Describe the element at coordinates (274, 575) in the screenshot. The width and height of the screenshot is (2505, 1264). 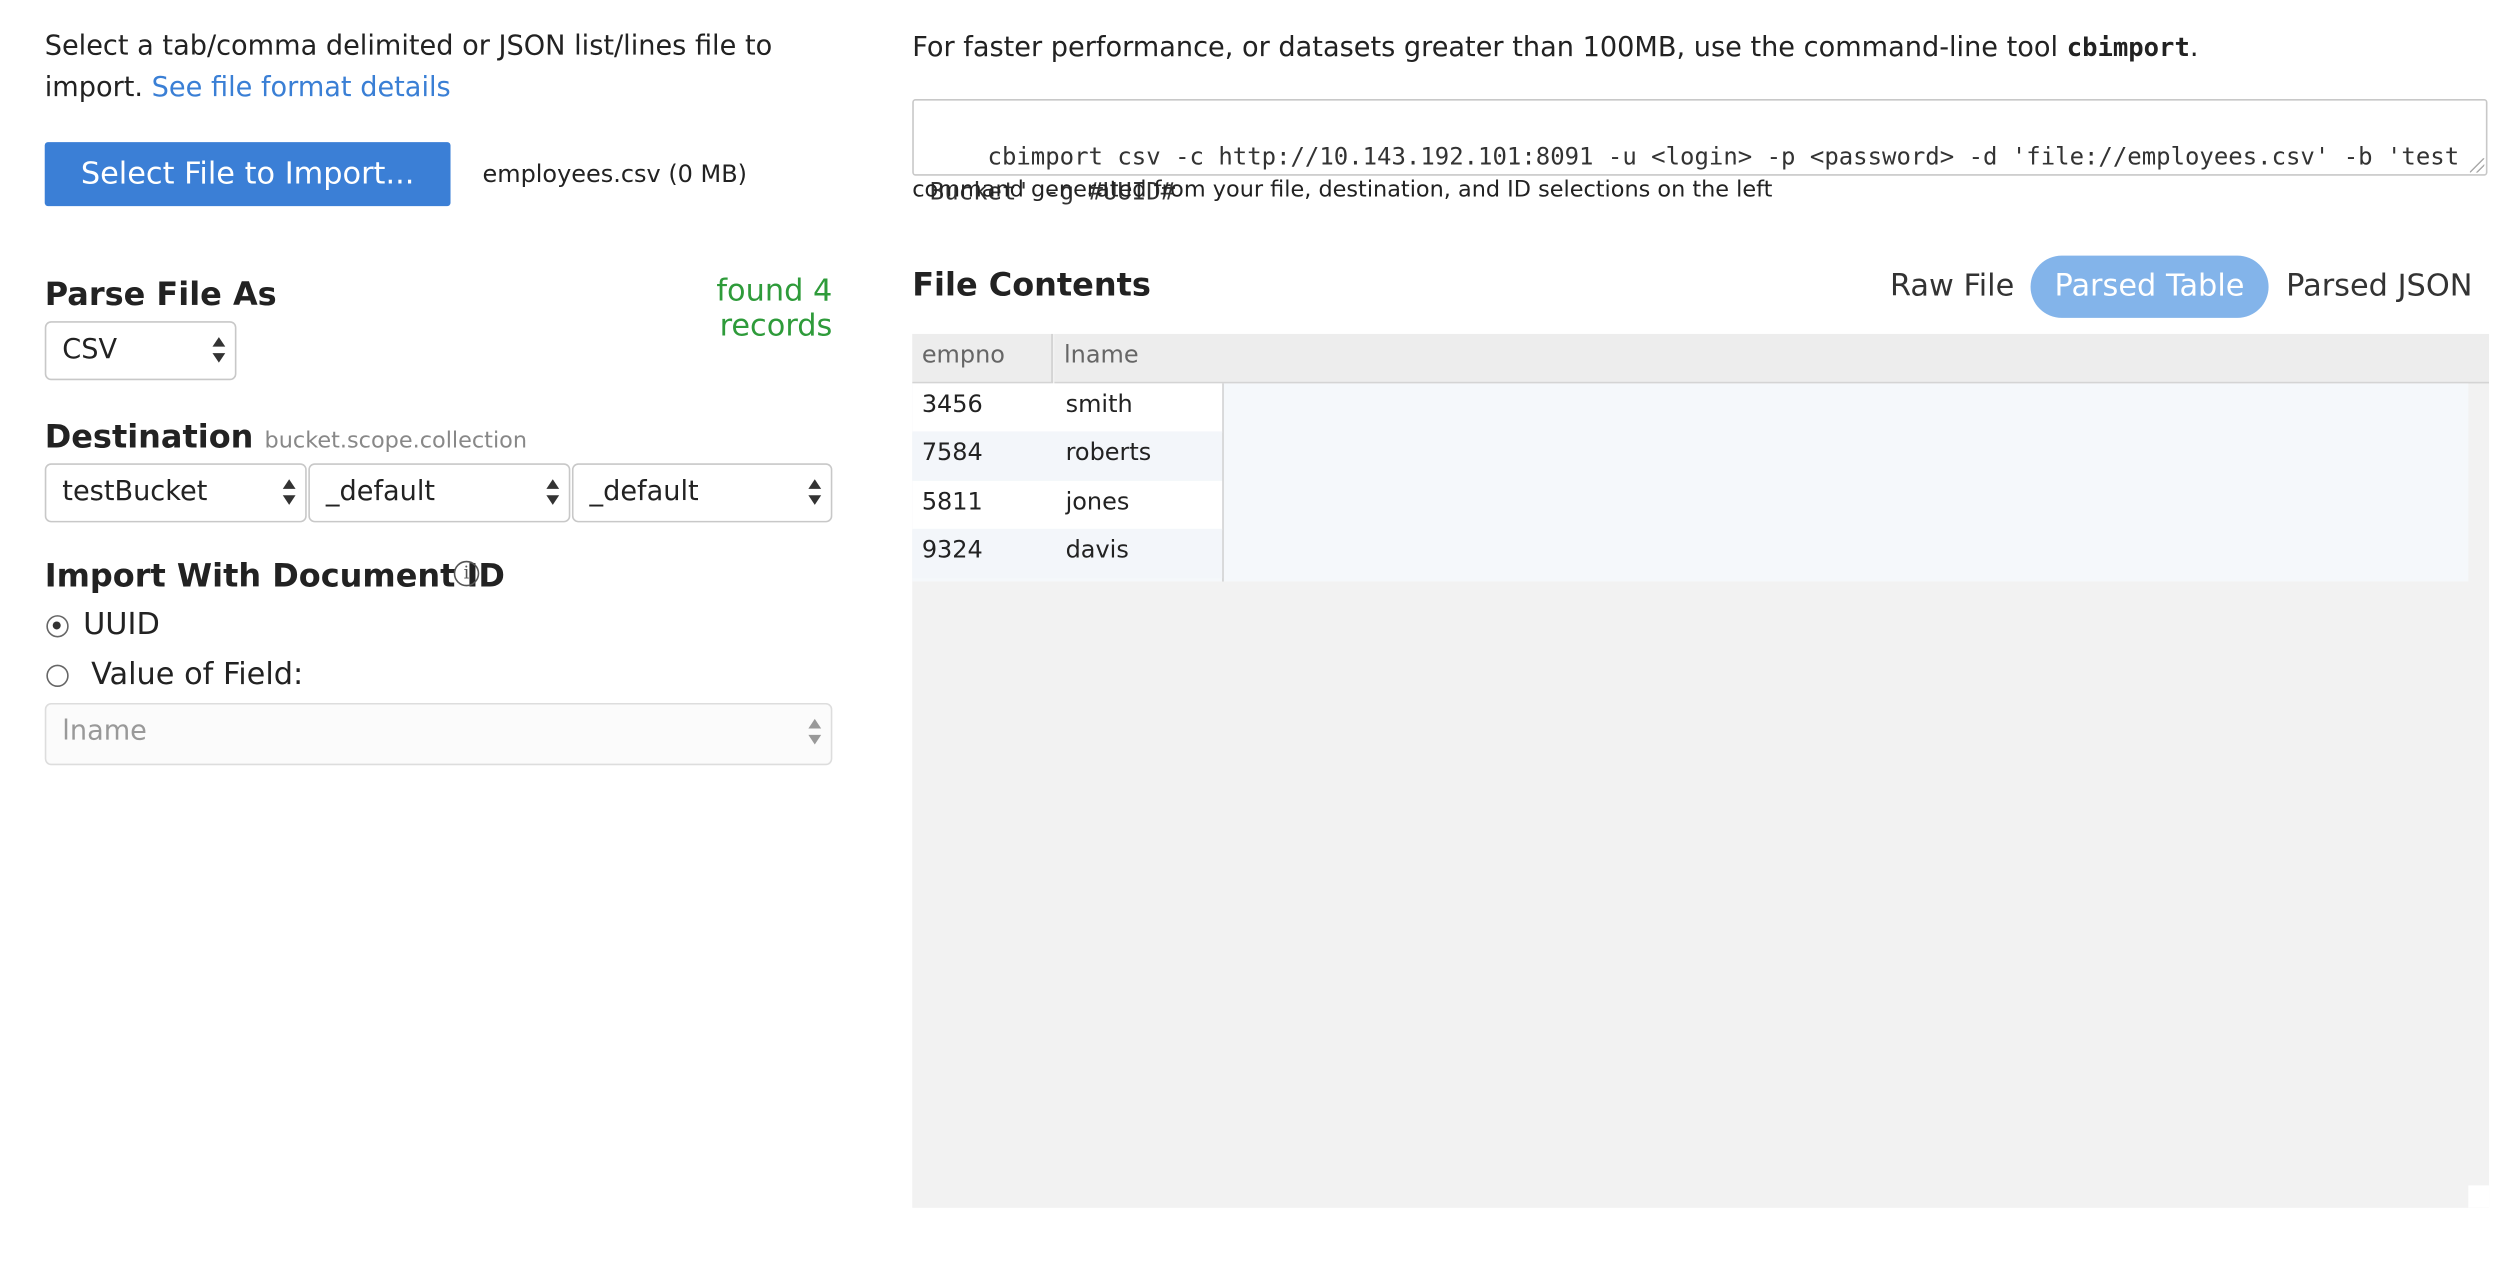
I see `document-id-title: Import With Document ID` at that location.